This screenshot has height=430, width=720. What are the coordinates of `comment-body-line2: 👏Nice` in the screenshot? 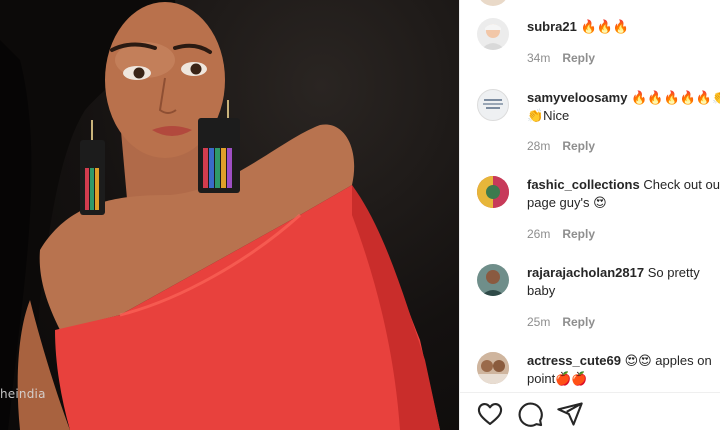 It's located at (548, 115).